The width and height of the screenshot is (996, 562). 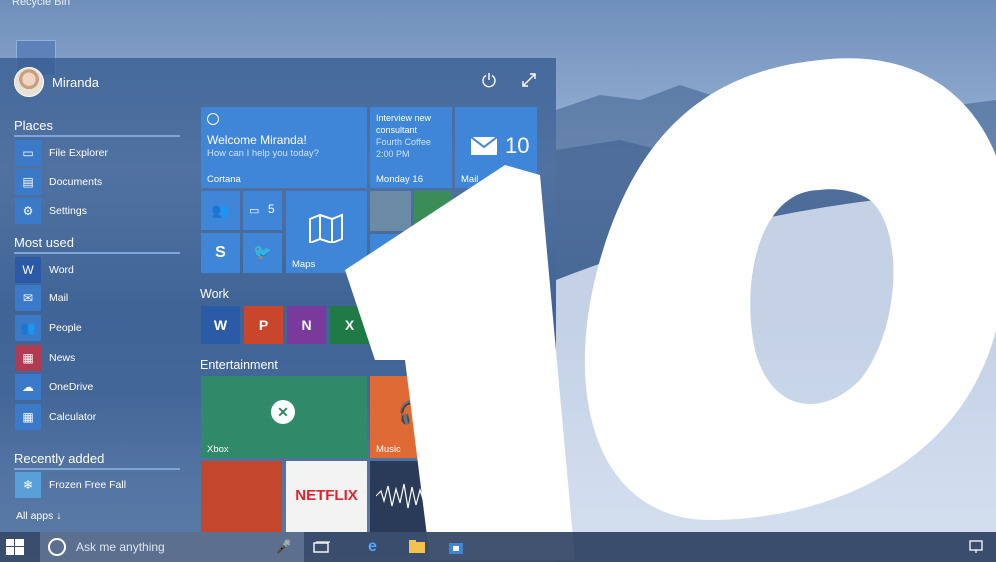 What do you see at coordinates (433, 325) in the screenshot?
I see `work-app-tile` at bounding box center [433, 325].